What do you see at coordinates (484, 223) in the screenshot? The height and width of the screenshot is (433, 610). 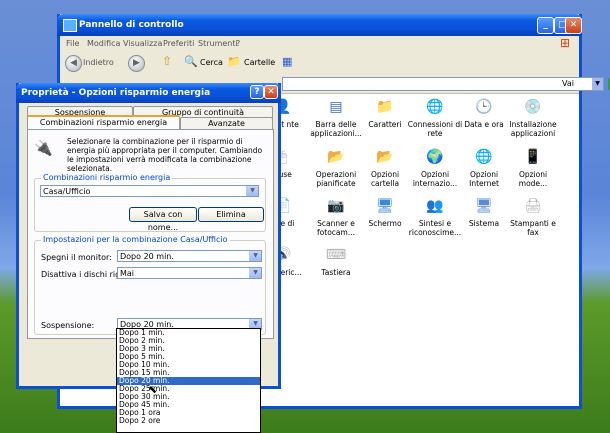 I see `control-panel-item-label: Sistema` at bounding box center [484, 223].